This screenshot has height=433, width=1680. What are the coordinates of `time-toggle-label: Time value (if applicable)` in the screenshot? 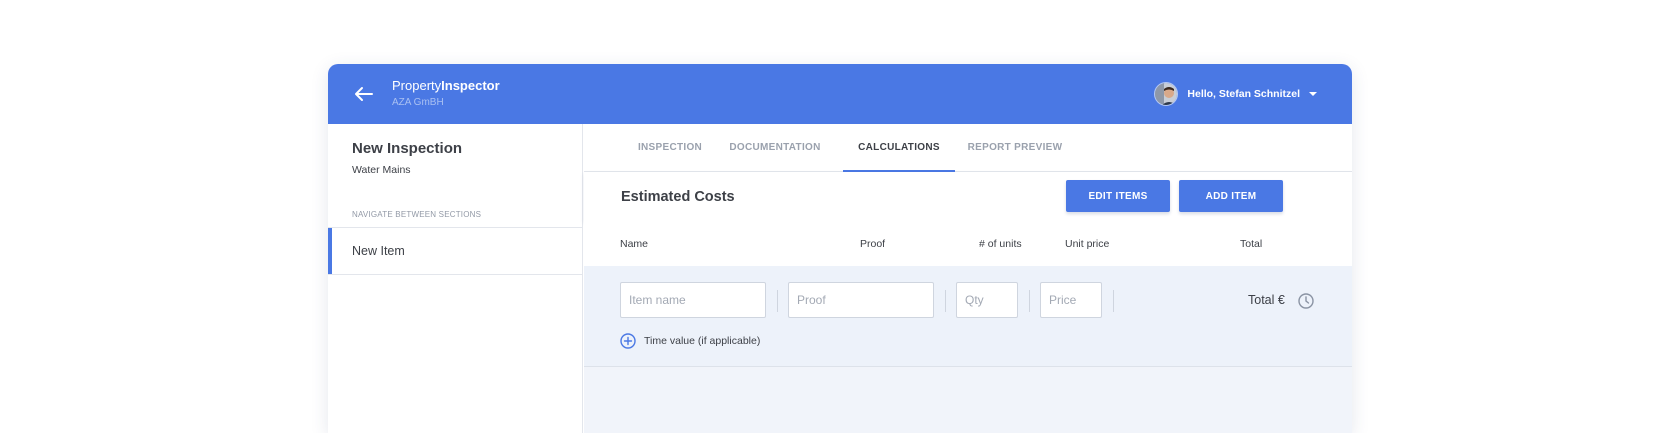 It's located at (702, 341).